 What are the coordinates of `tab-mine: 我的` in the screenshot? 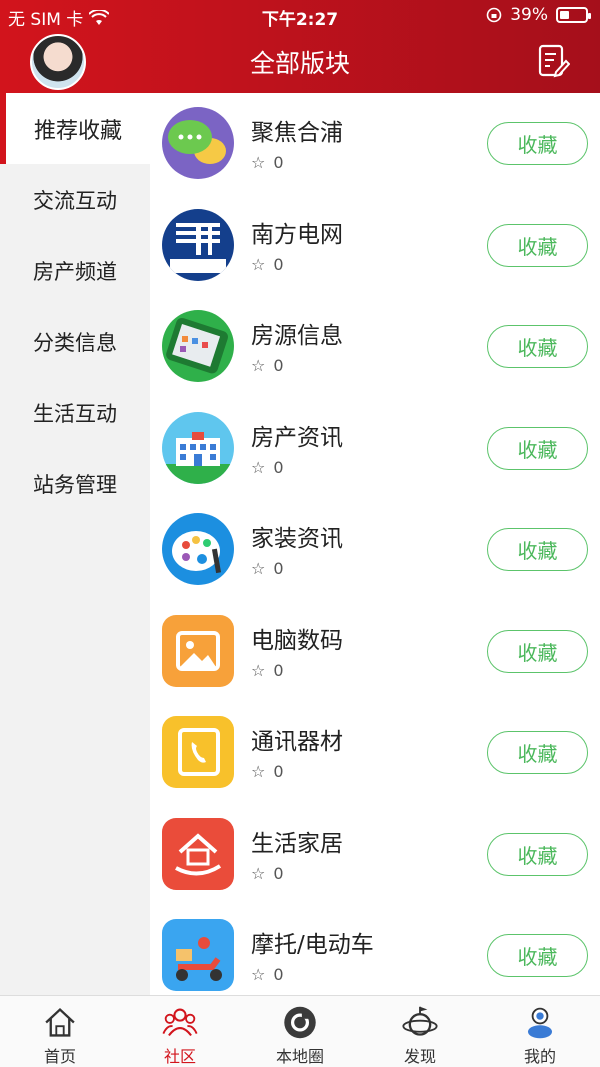 It's located at (540, 1031).